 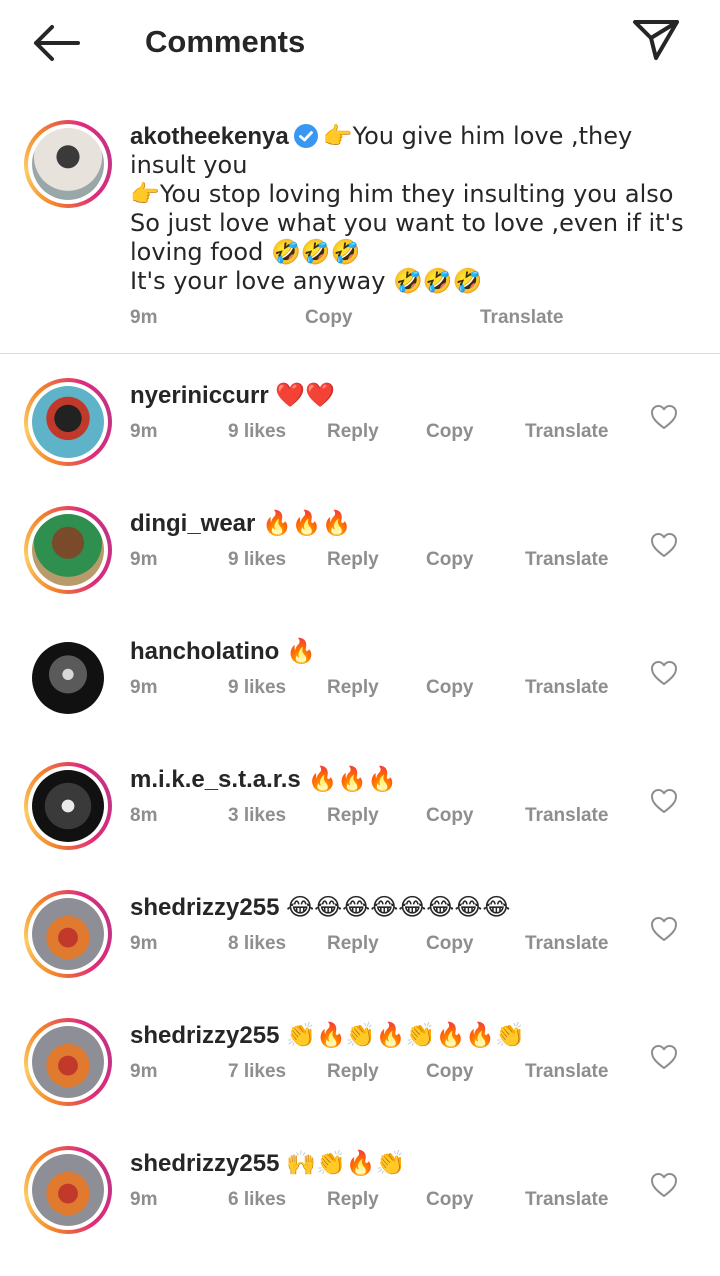 I want to click on comment-text: shedrizzy255 🙌👏🔥👏, so click(x=268, y=1163).